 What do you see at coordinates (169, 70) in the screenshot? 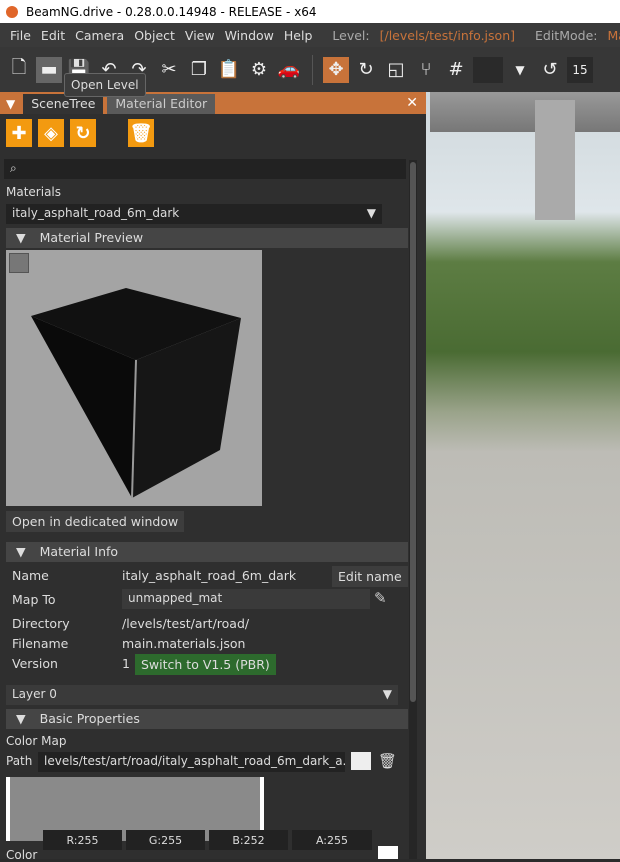
I see `cut-icon: ✂` at bounding box center [169, 70].